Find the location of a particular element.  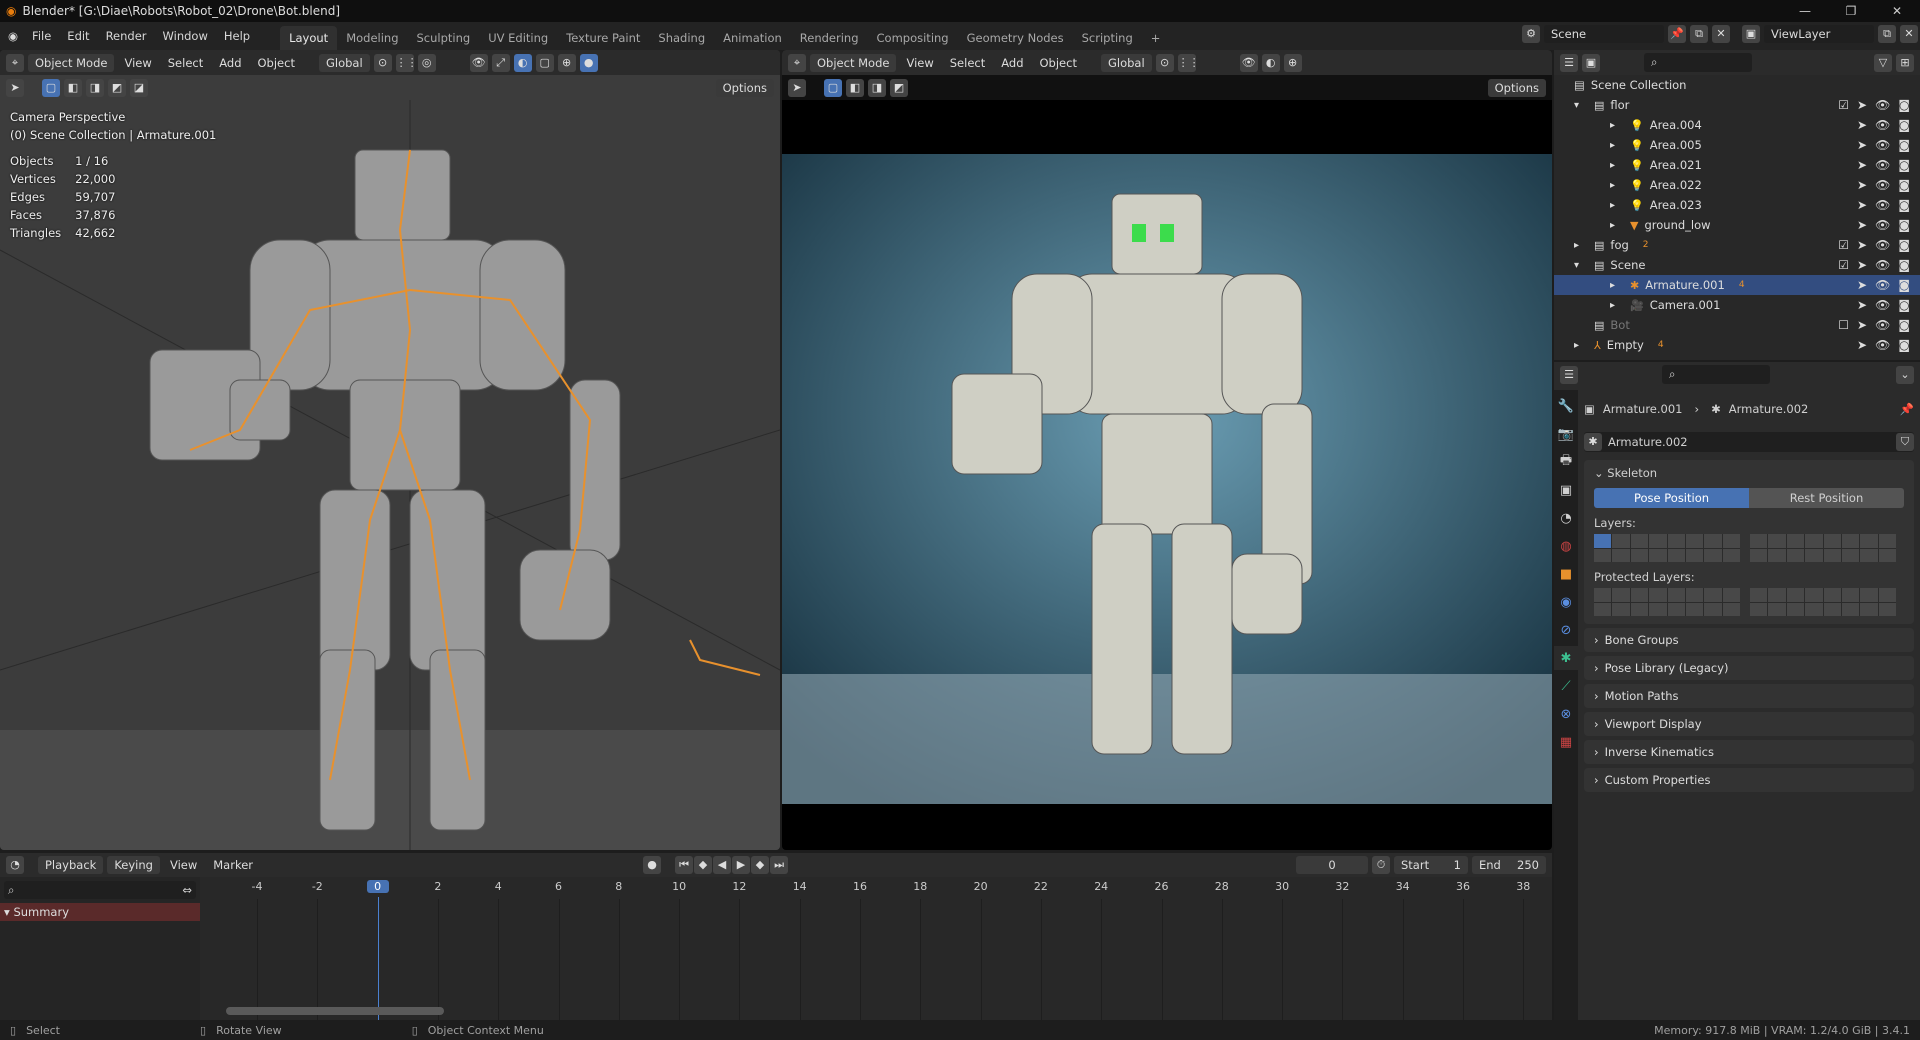

exclude-checkbox: ☑ is located at coordinates (1843, 105).